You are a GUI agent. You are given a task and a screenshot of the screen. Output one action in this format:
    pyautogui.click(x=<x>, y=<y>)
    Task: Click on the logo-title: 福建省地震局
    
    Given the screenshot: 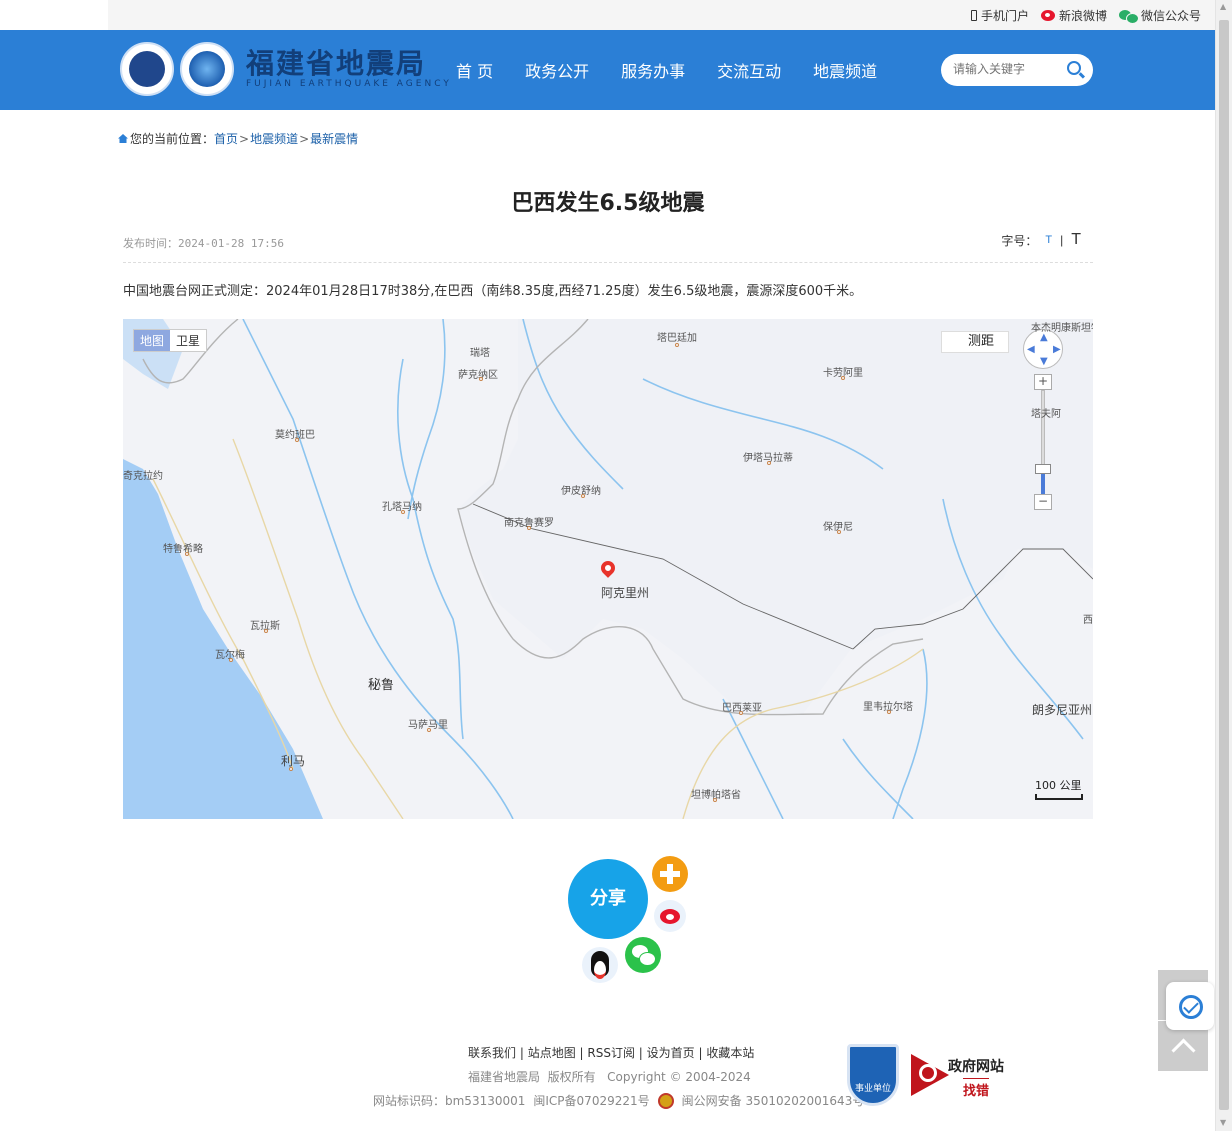 What is the action you would take?
    pyautogui.click(x=336, y=63)
    